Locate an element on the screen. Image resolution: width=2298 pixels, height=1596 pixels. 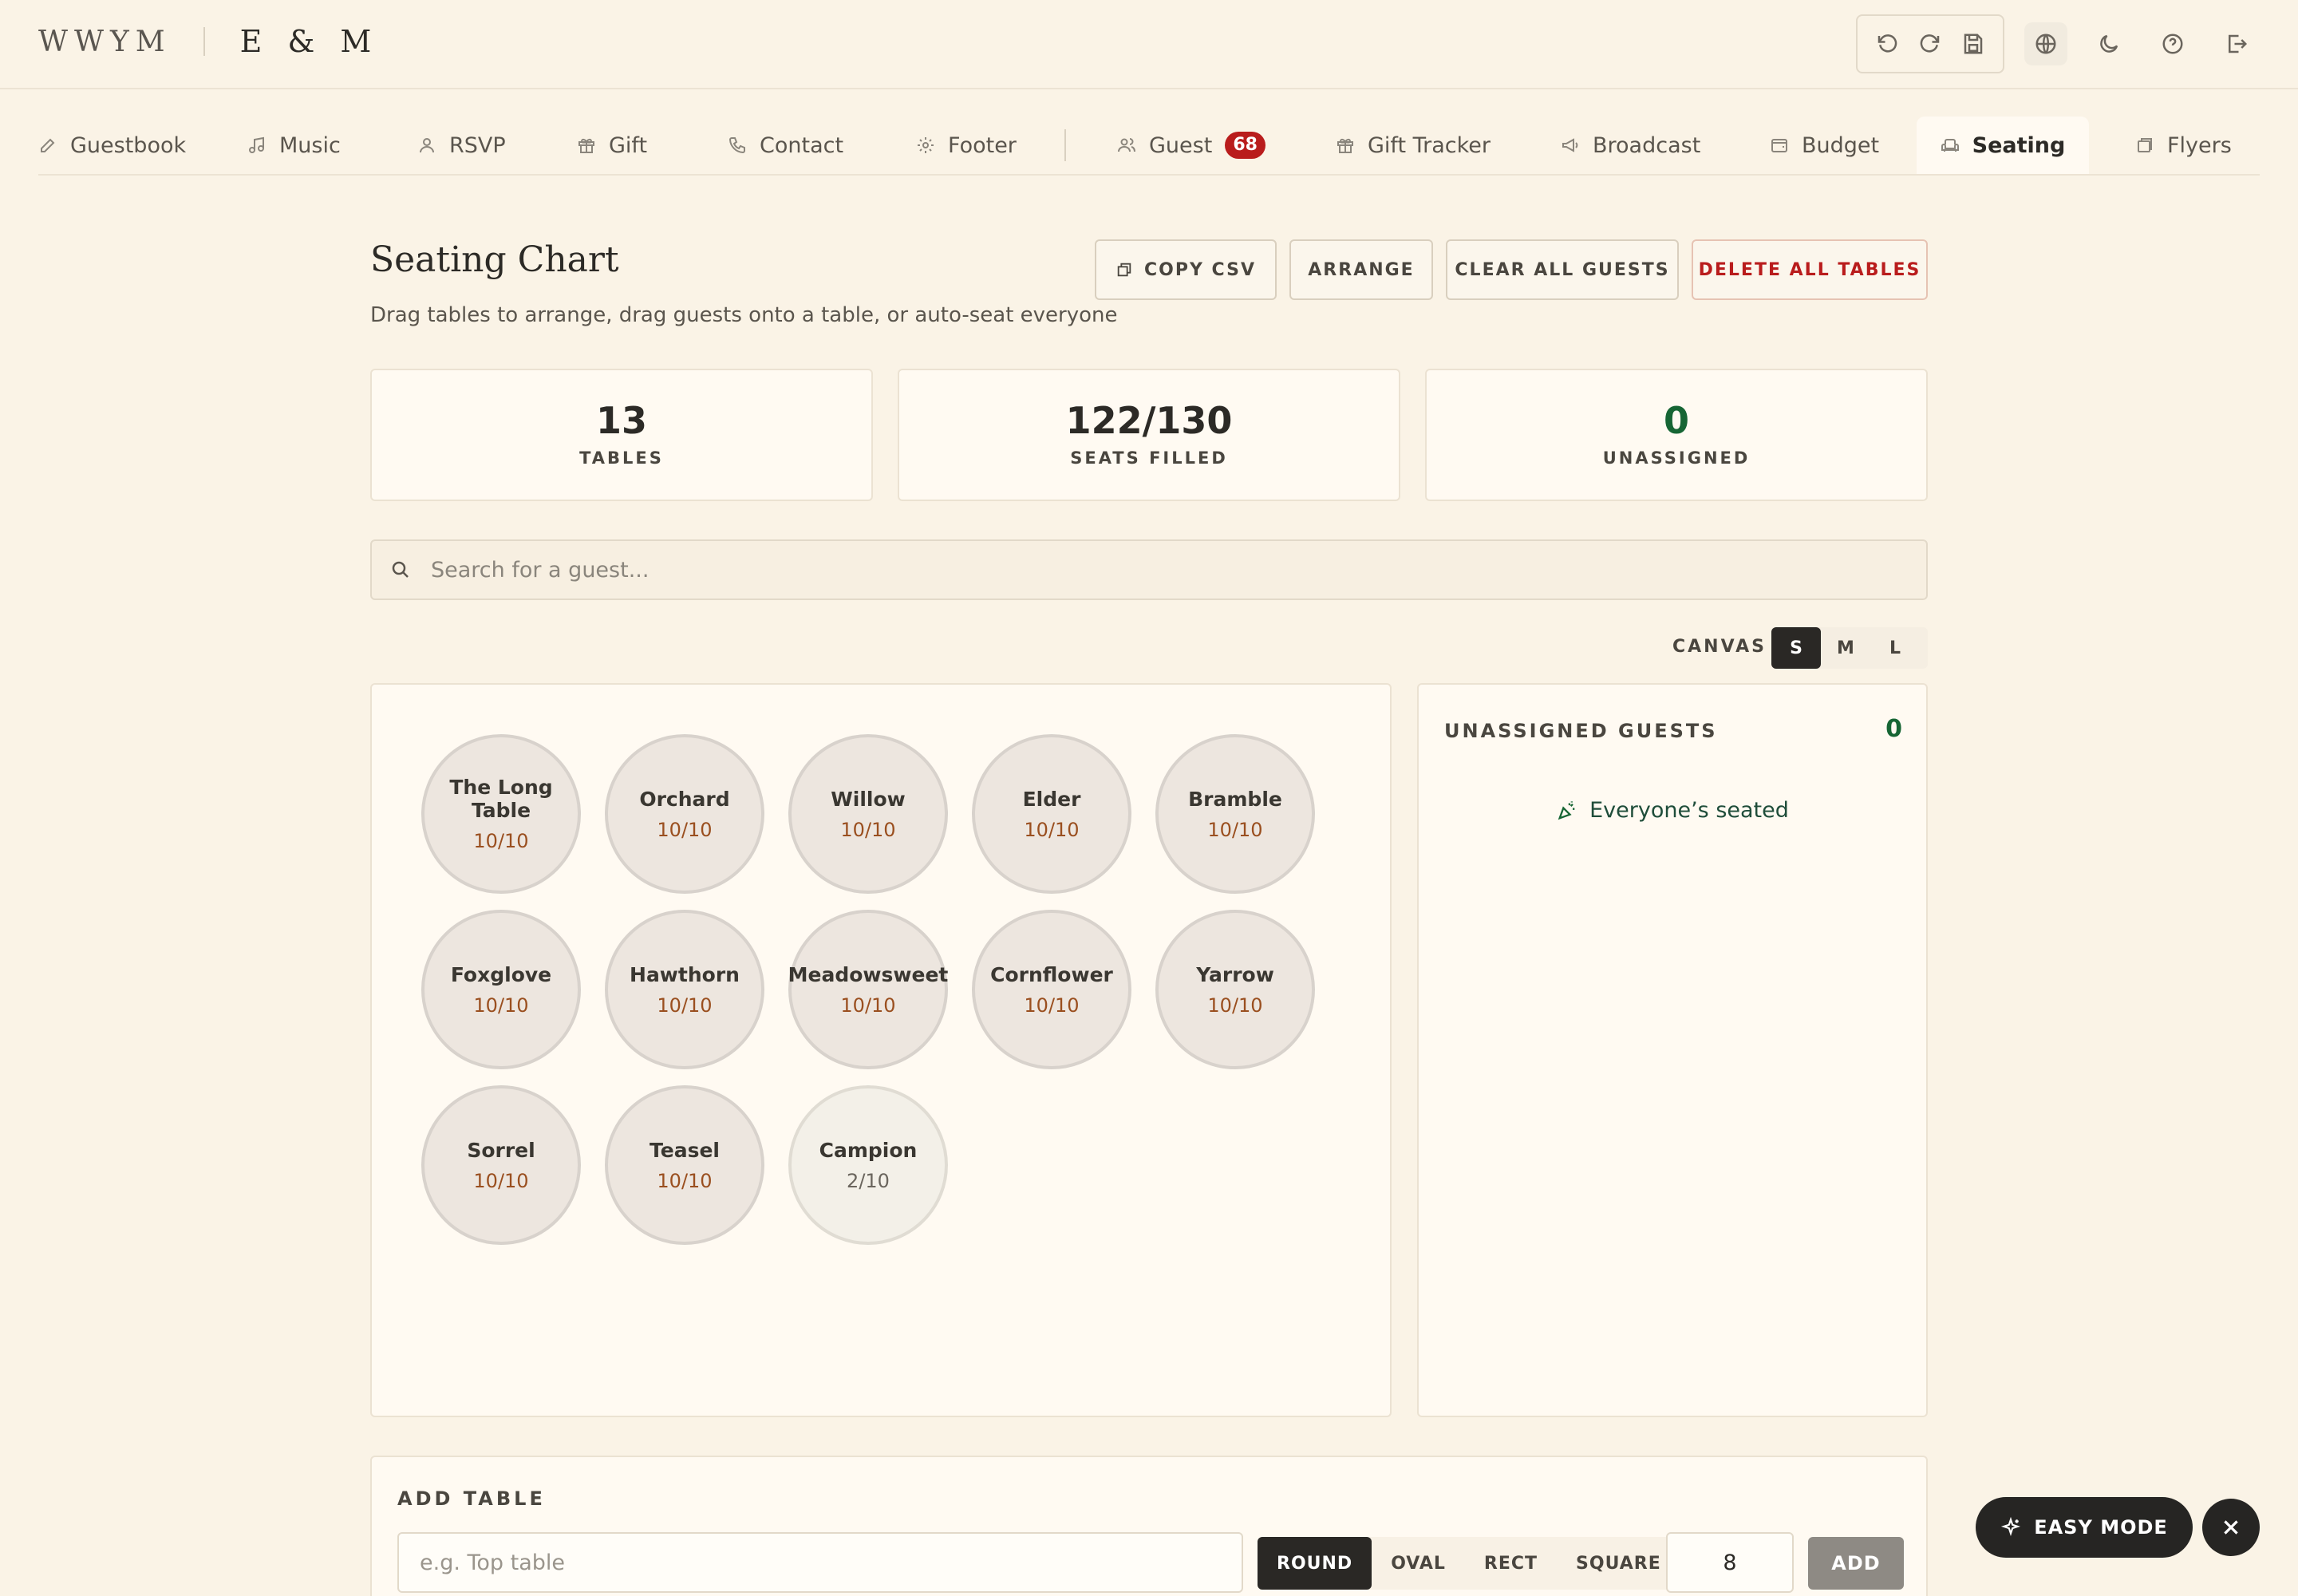
seating-table: Hawthorn 10/10 is located at coordinates (685, 989).